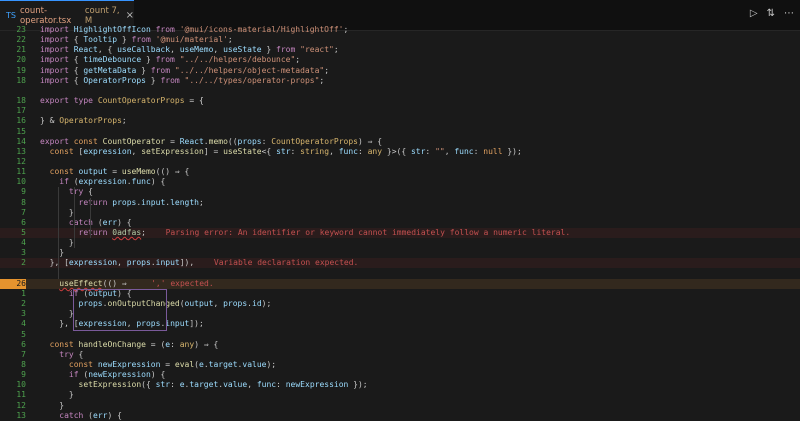 This screenshot has height=421, width=800. Describe the element at coordinates (122, 101) in the screenshot. I see `code-text: export type CountOperatorProps = {` at that location.